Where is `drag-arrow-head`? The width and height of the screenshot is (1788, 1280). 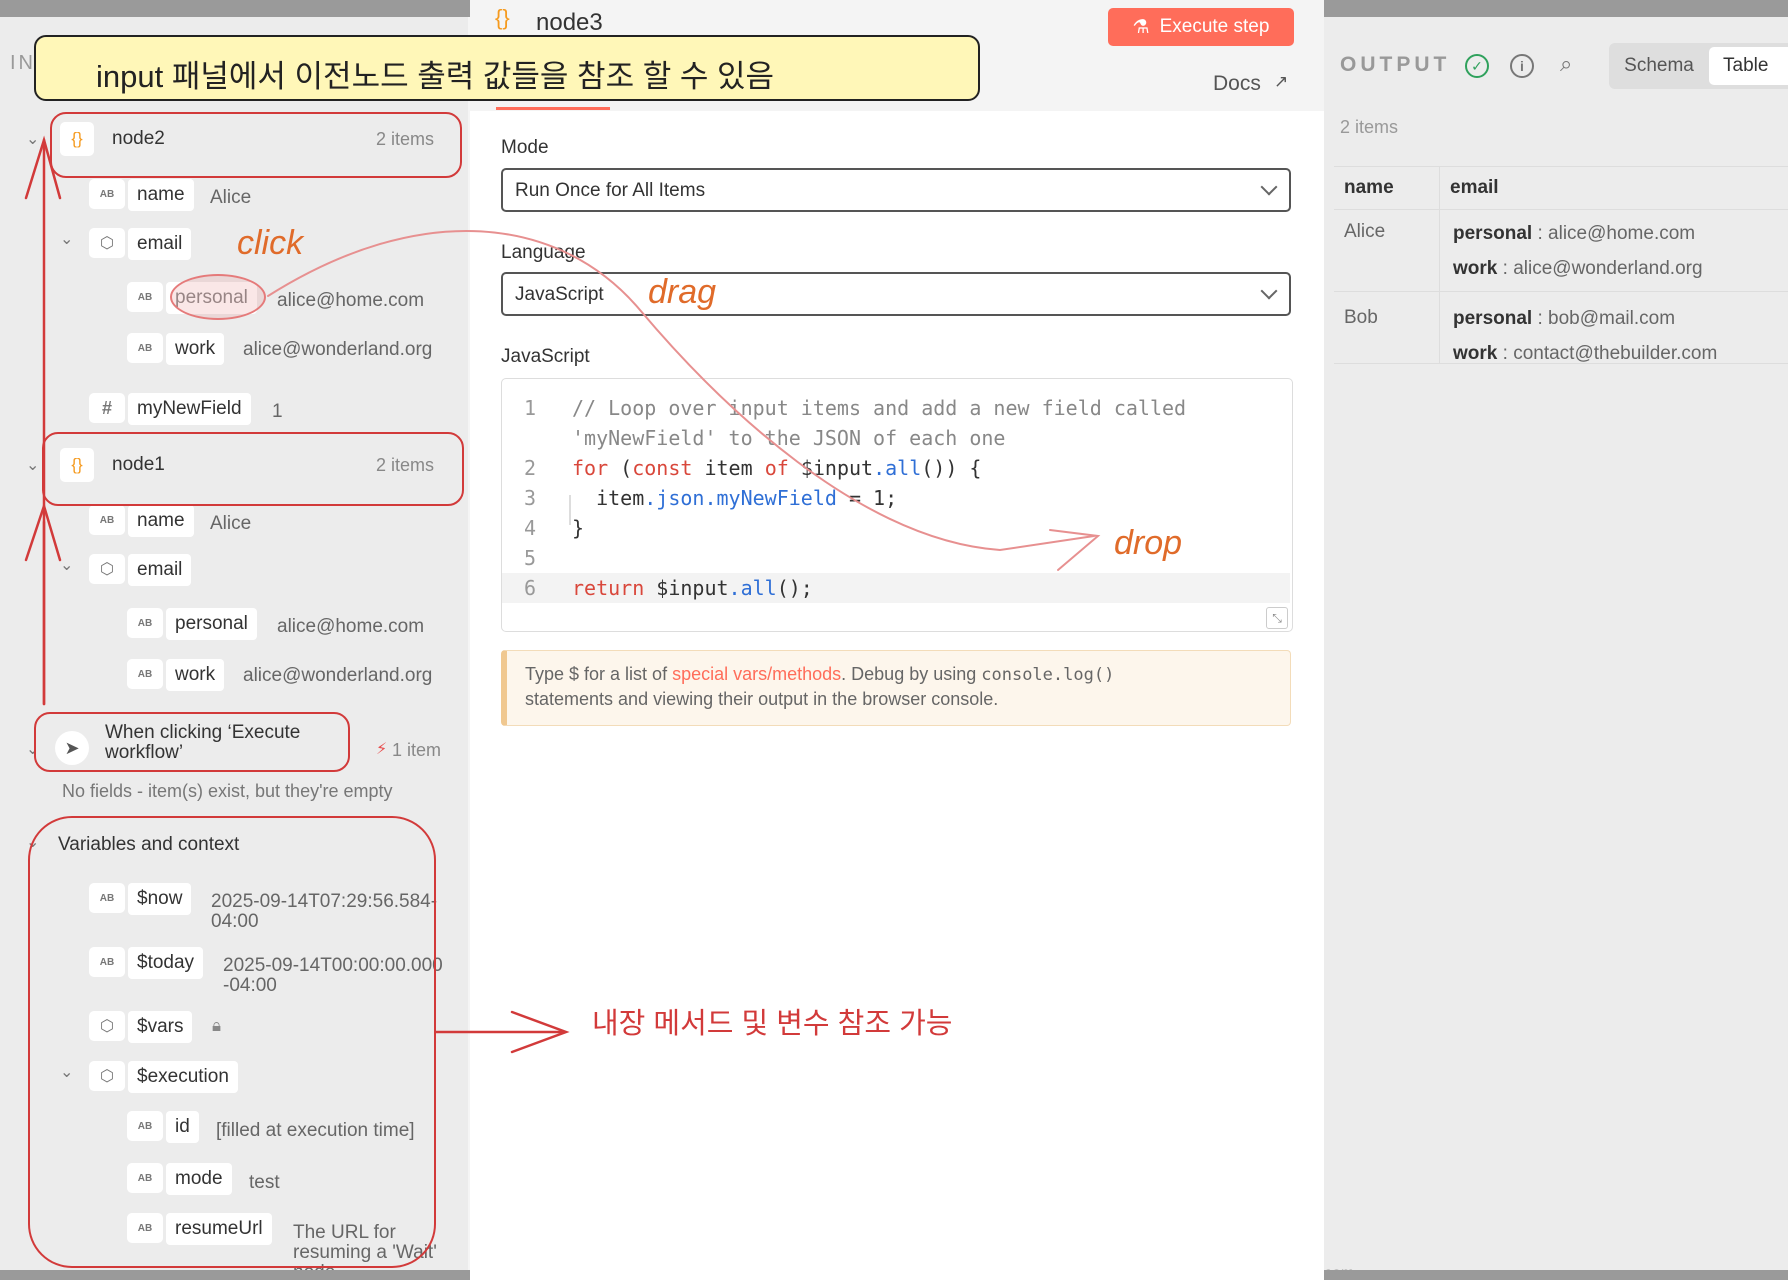
drag-arrow-head is located at coordinates (1075, 550).